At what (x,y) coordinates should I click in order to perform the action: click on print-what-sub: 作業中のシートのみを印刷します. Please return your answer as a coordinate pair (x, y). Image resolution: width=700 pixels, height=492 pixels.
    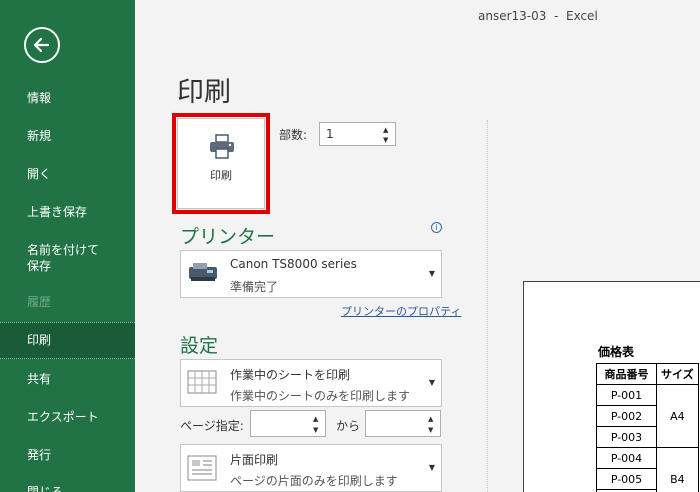
    Looking at the image, I should click on (320, 396).